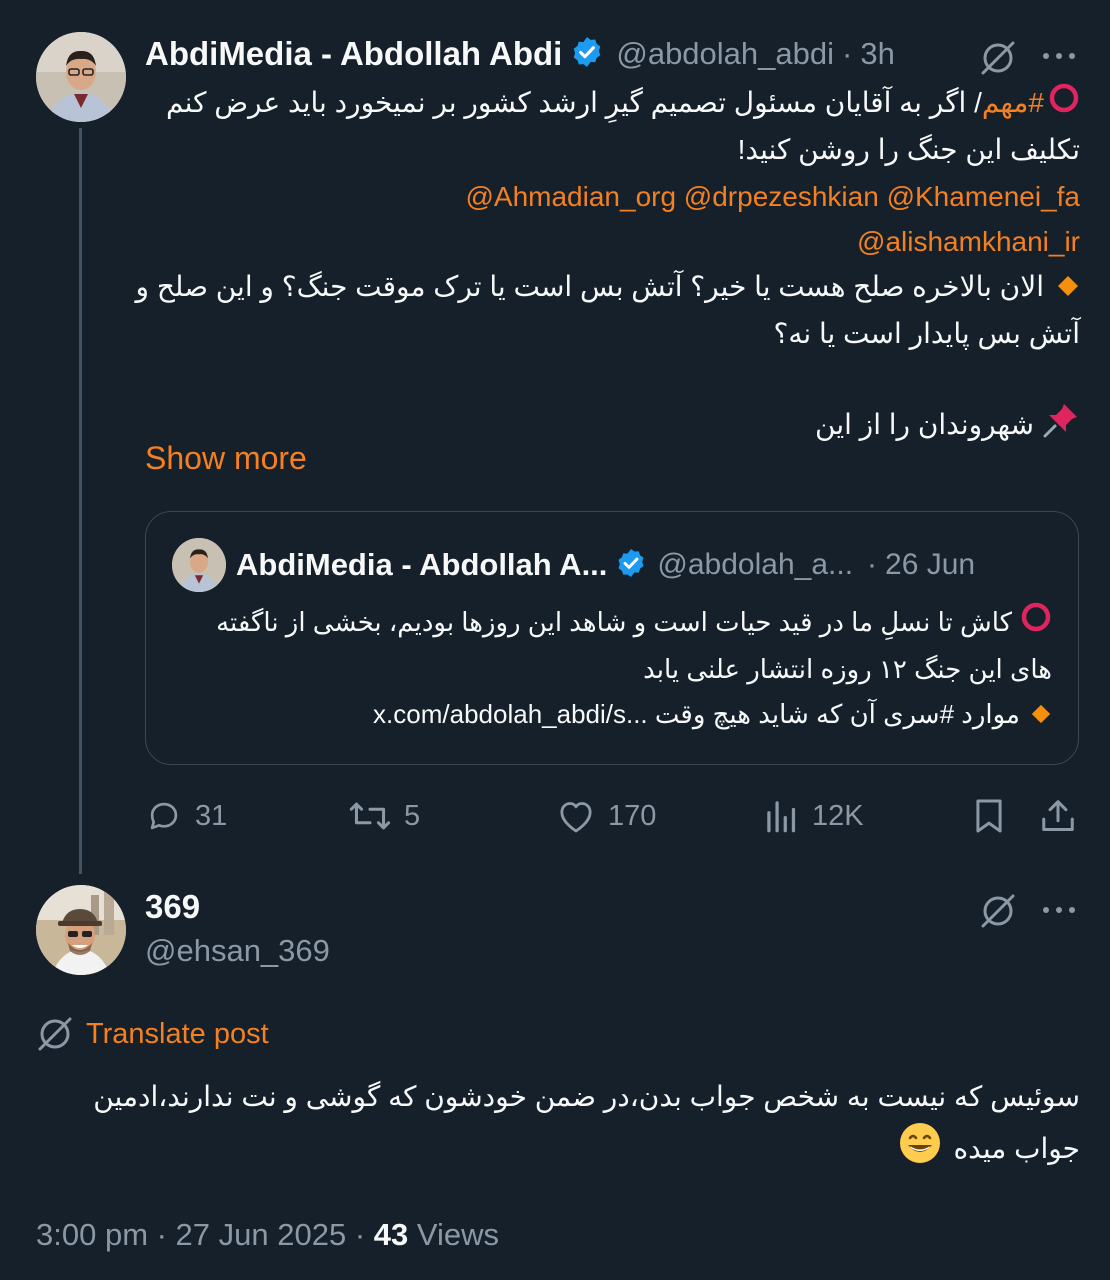 The height and width of the screenshot is (1280, 1110). I want to click on reply-views-count: 43, so click(391, 1234).